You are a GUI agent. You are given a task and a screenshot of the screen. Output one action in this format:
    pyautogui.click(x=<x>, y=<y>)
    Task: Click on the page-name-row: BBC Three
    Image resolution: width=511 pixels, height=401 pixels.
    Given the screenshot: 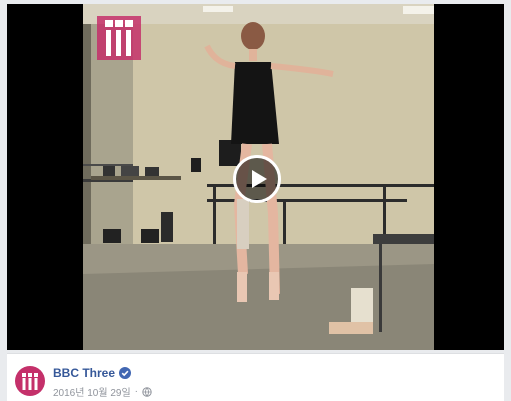 What is the action you would take?
    pyautogui.click(x=92, y=373)
    